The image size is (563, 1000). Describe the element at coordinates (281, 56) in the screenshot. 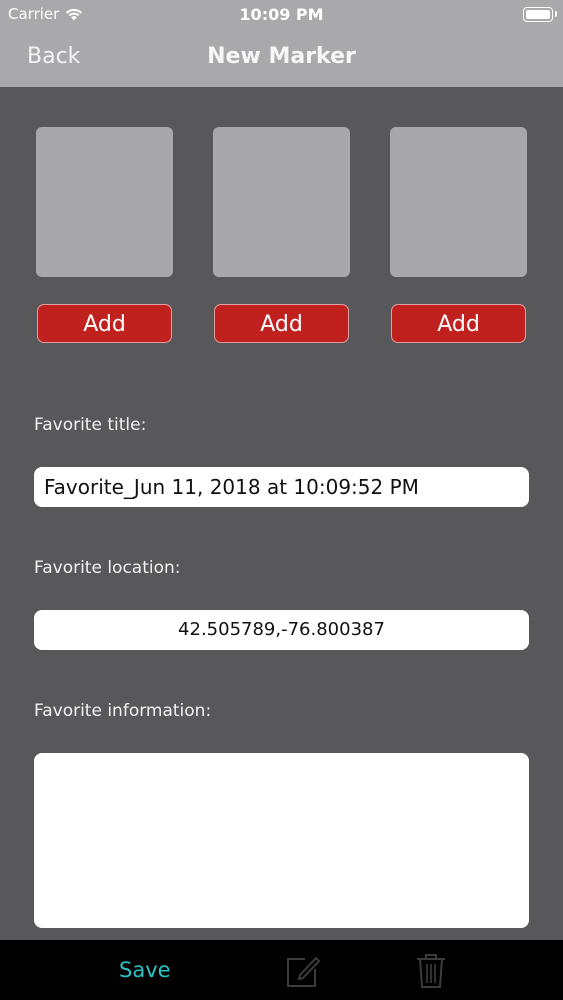

I see `page-title: New Marker` at that location.